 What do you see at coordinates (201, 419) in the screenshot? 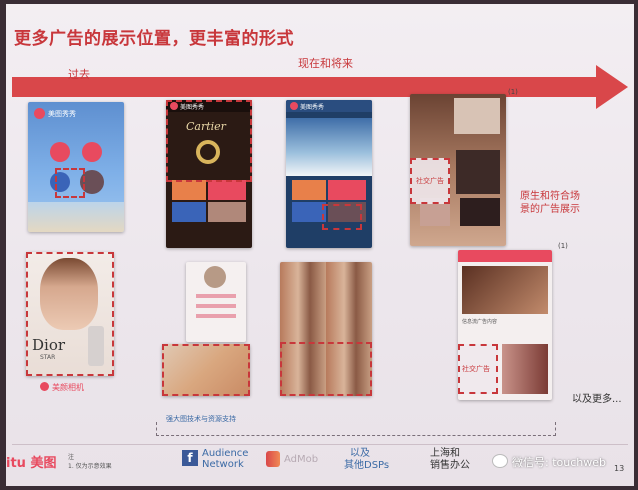
I see `support-text: 强大图技术与资源支持` at bounding box center [201, 419].